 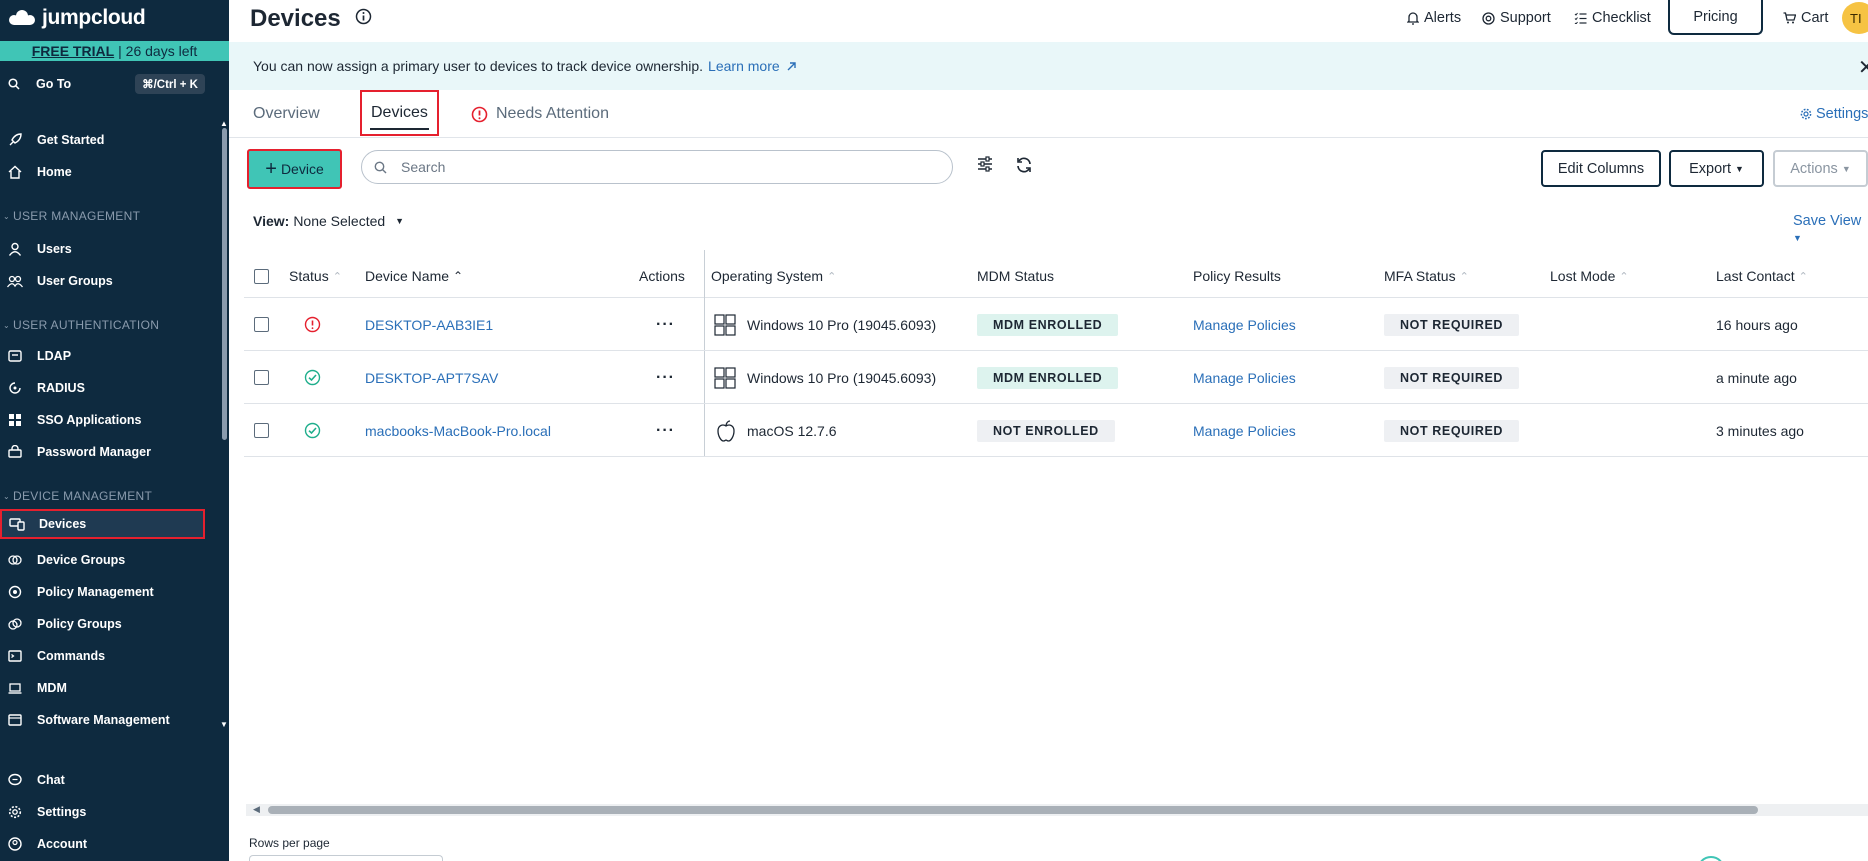 What do you see at coordinates (114, 780) in the screenshot?
I see `sidebar-item-chat: Chat` at bounding box center [114, 780].